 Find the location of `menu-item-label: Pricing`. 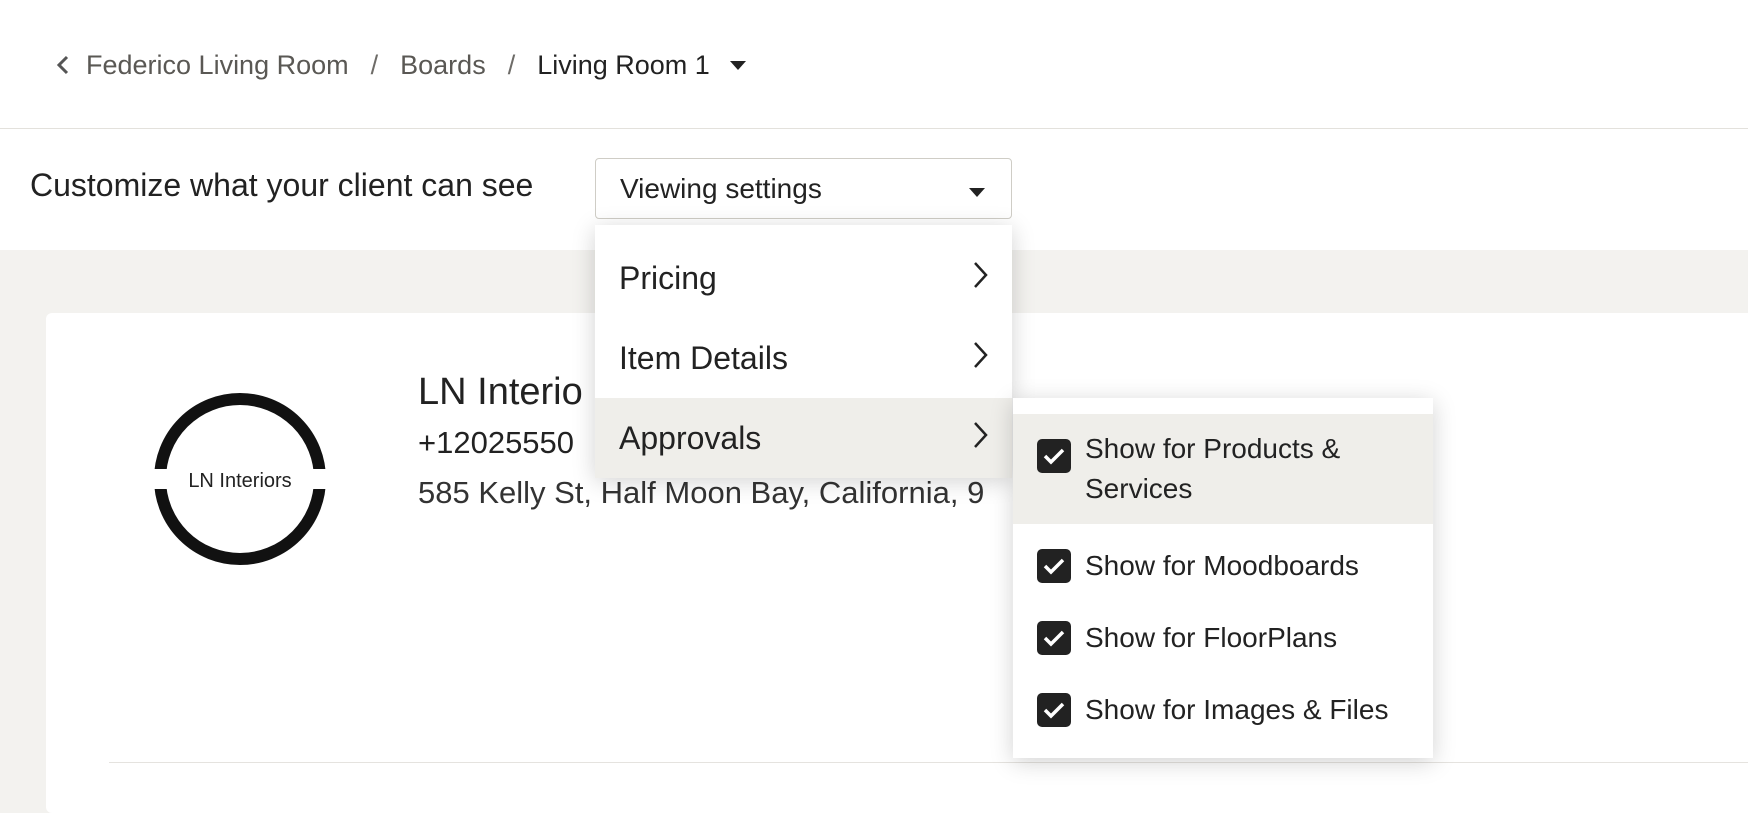

menu-item-label: Pricing is located at coordinates (668, 277).